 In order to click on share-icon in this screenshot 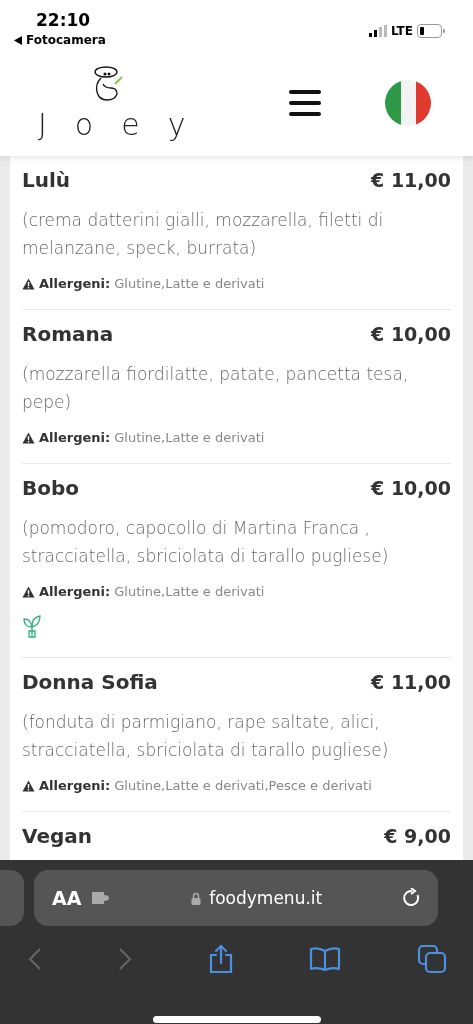, I will do `click(220, 959)`.